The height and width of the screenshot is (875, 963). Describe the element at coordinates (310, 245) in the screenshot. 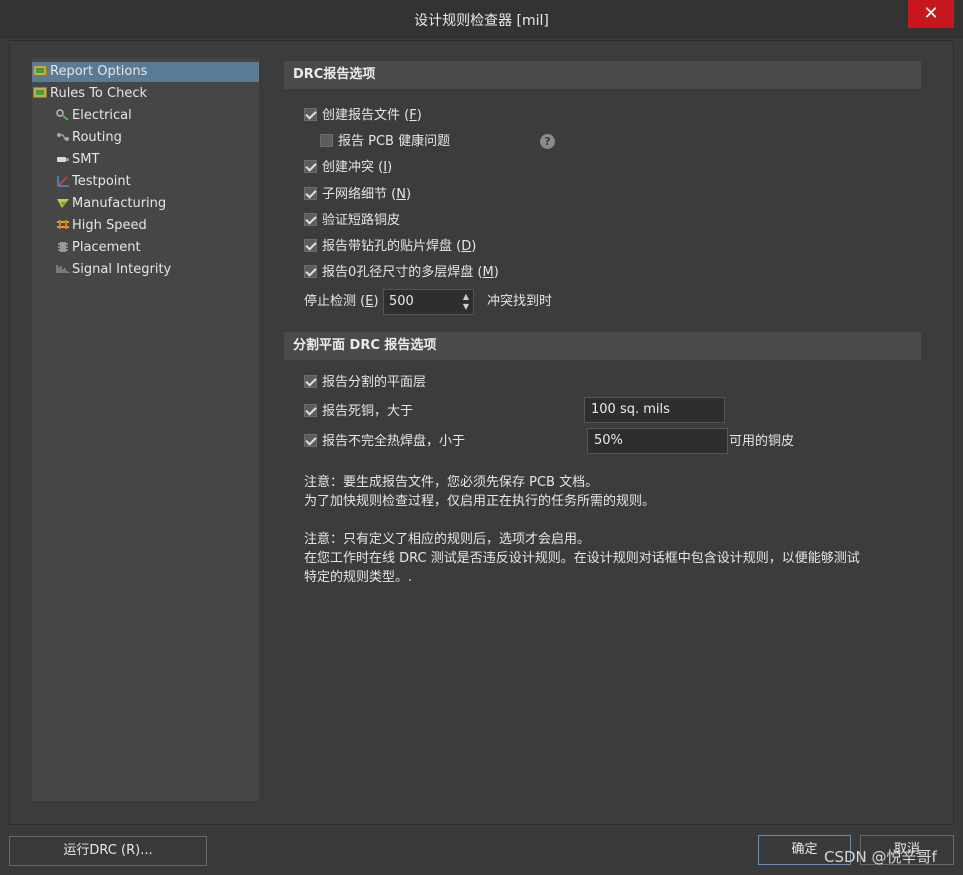

I see `drilled-smd-checkbox` at that location.